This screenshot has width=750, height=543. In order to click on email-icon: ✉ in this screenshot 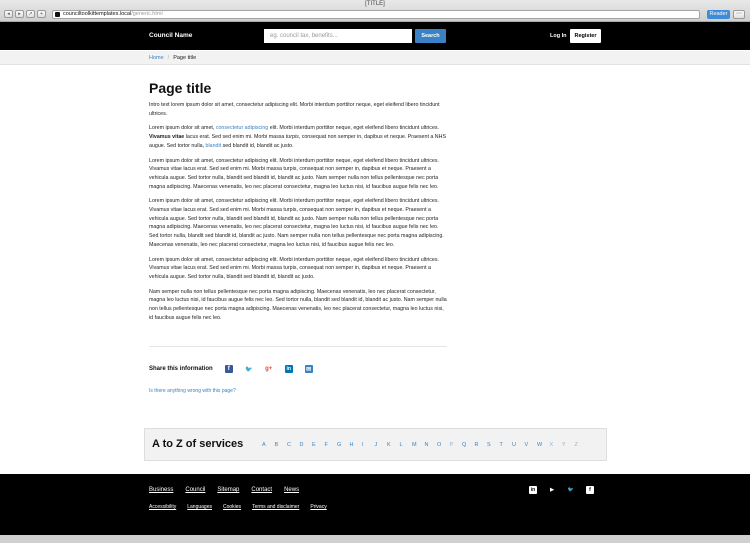, I will do `click(308, 369)`.